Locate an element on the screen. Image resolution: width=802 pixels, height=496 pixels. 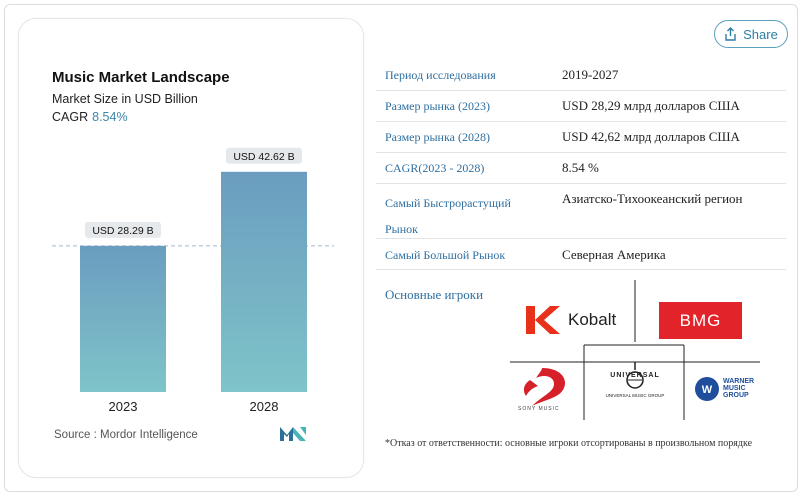
table-row: Самый Большой Рынок Северная Америка is located at coordinates (581, 254).